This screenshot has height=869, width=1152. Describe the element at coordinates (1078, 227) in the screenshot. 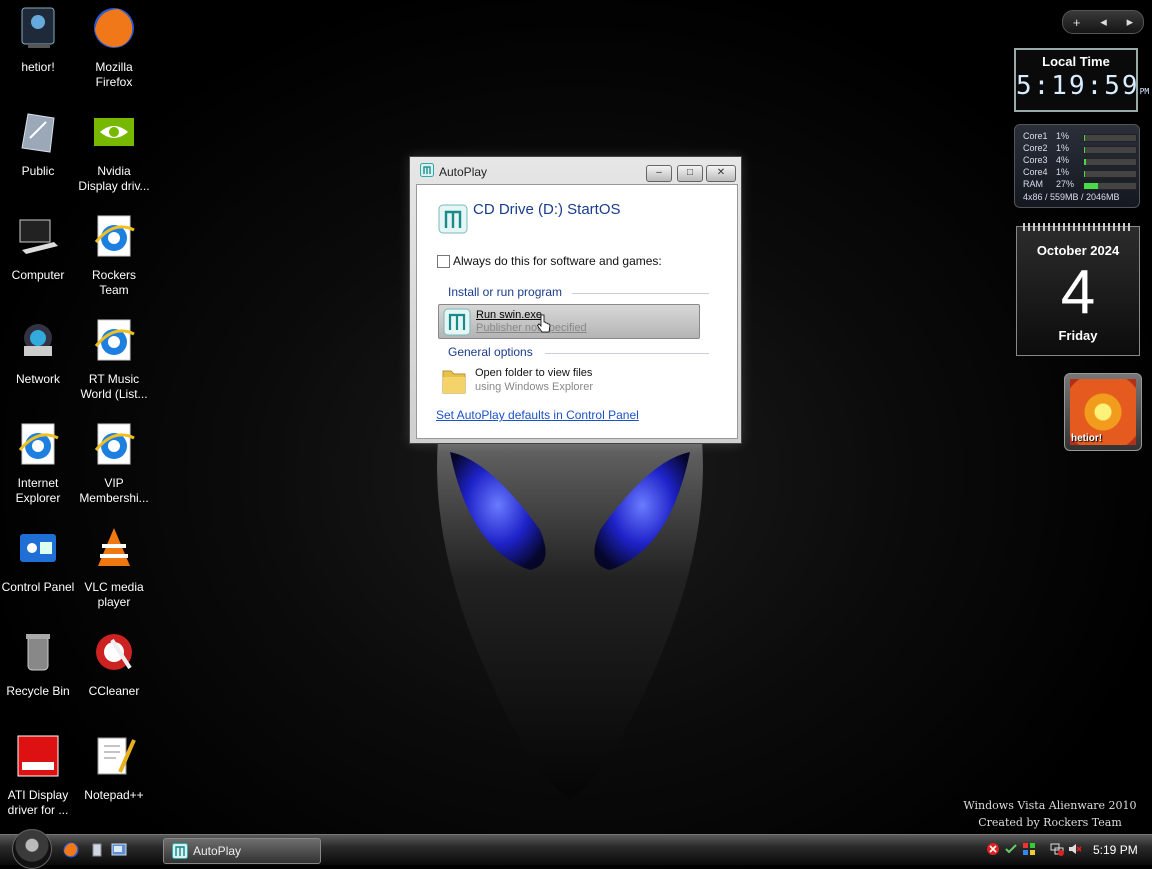

I see `calendar-spiral` at that location.